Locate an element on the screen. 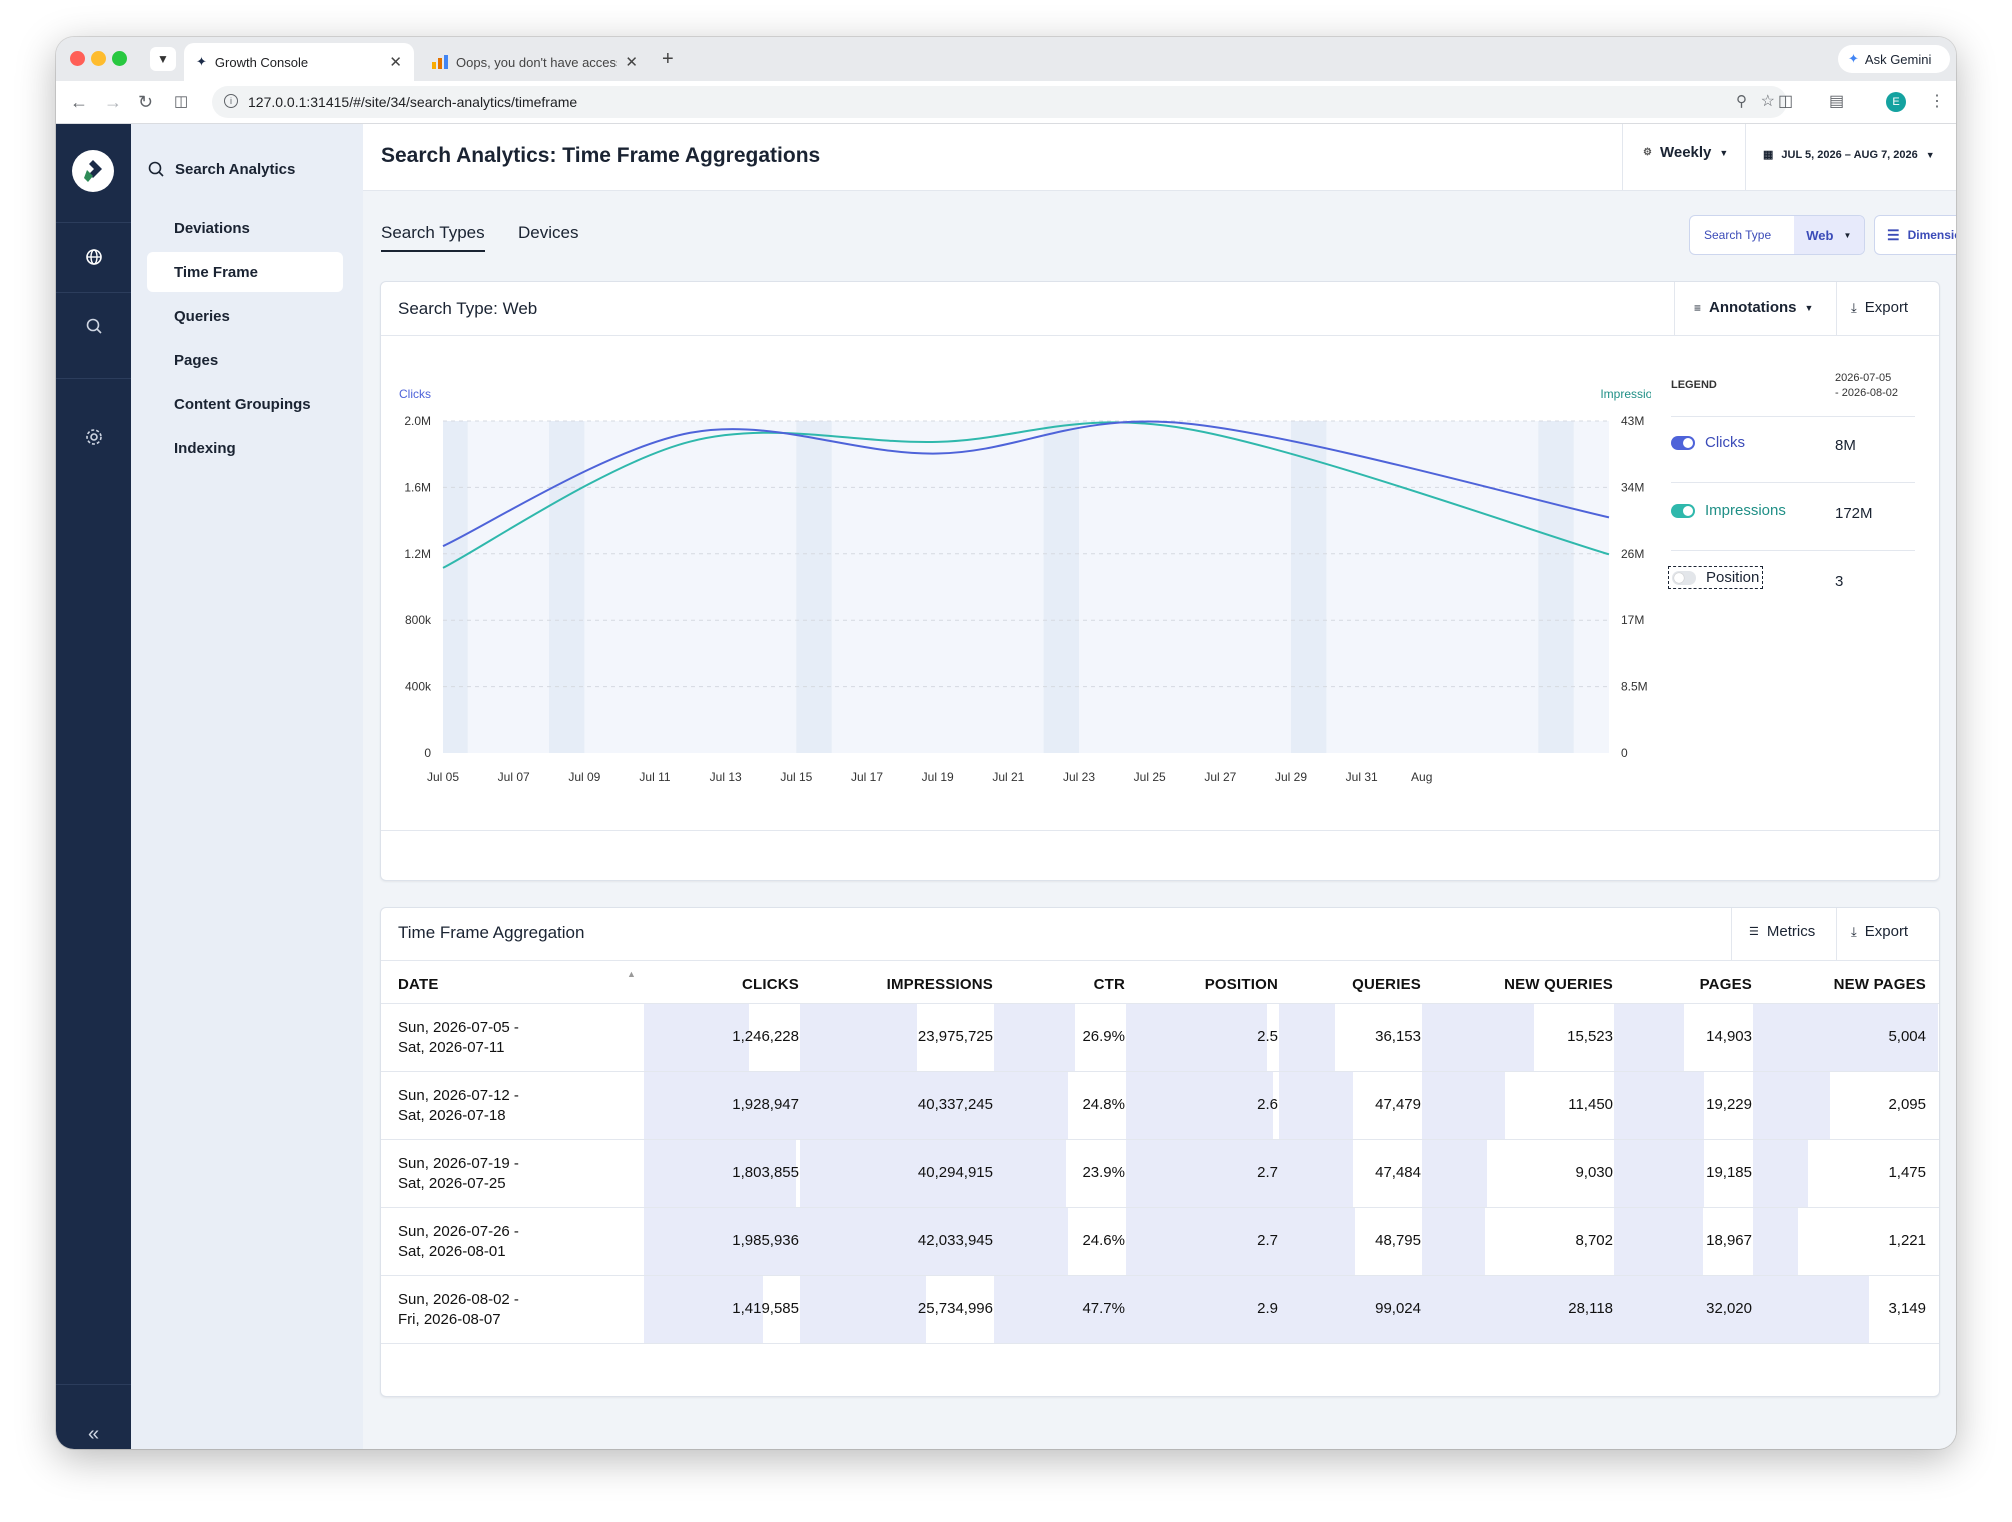 This screenshot has width=2012, height=1522. back-arrow-icon: ← is located at coordinates (79, 102).